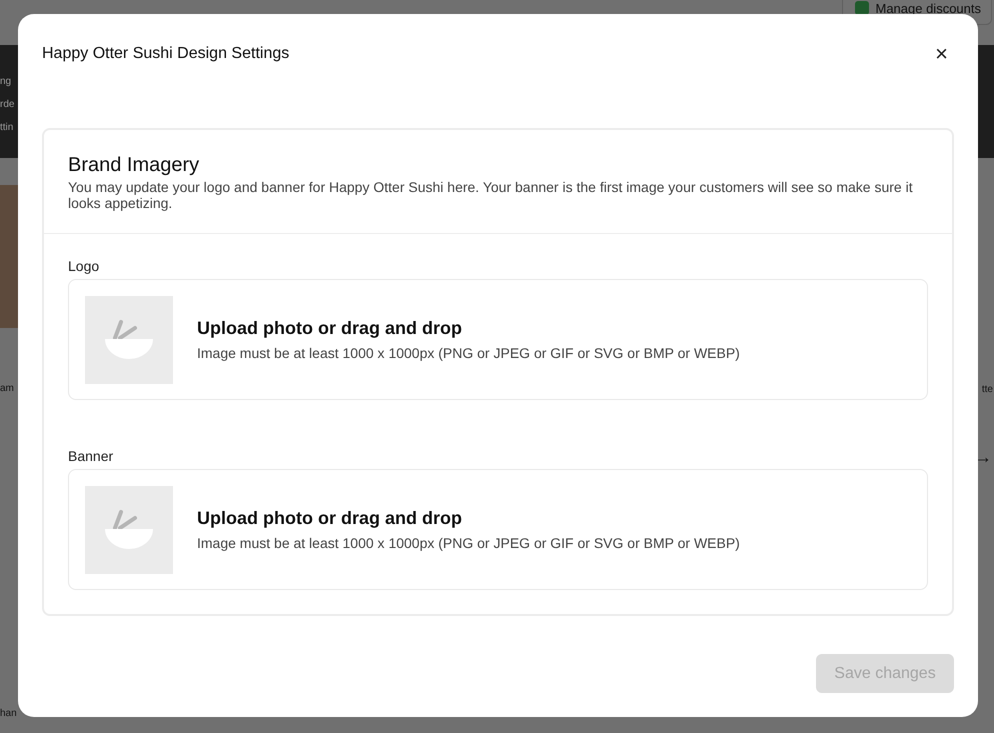  I want to click on header-text: ng, so click(6, 82).